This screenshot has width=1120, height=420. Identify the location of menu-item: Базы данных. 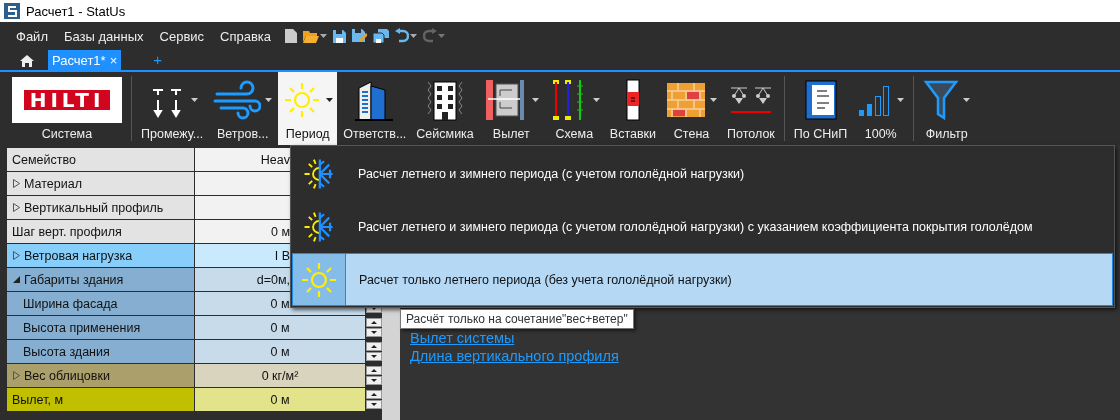
(103, 36).